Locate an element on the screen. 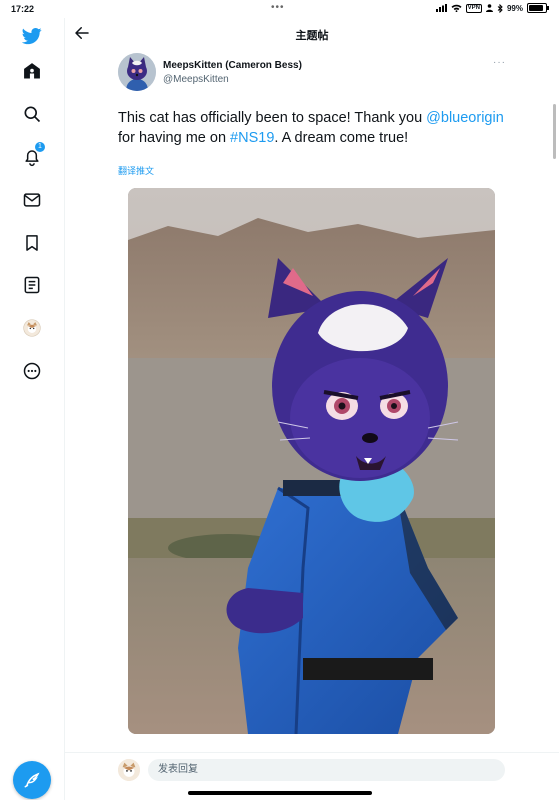 The height and width of the screenshot is (800, 559). battery-icon is located at coordinates (538, 8).